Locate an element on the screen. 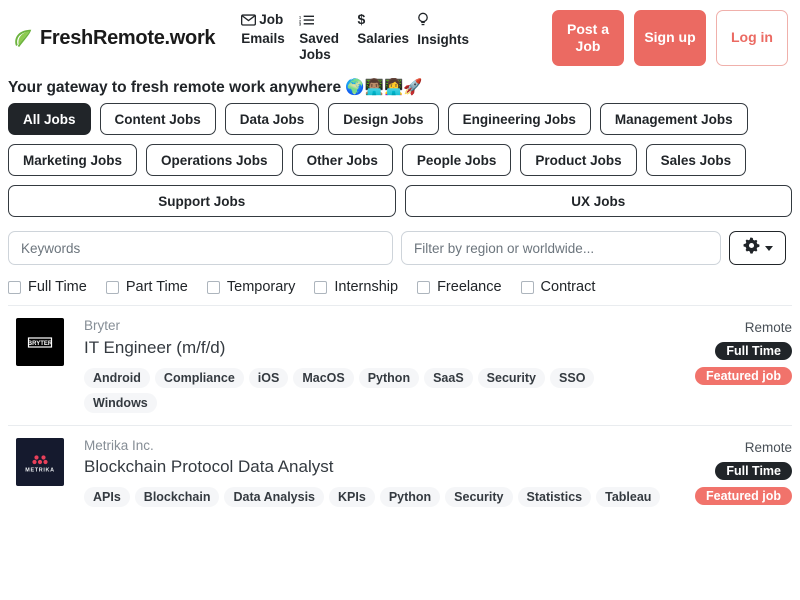  category-all-jobs: All Jobs is located at coordinates (49, 119).